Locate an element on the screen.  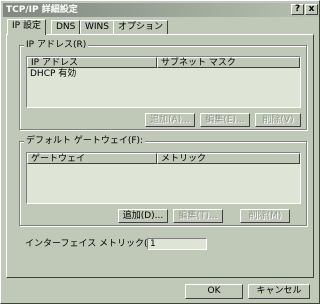
ip-list-header: IP アドレス サブネット マスク is located at coordinates (163, 62).